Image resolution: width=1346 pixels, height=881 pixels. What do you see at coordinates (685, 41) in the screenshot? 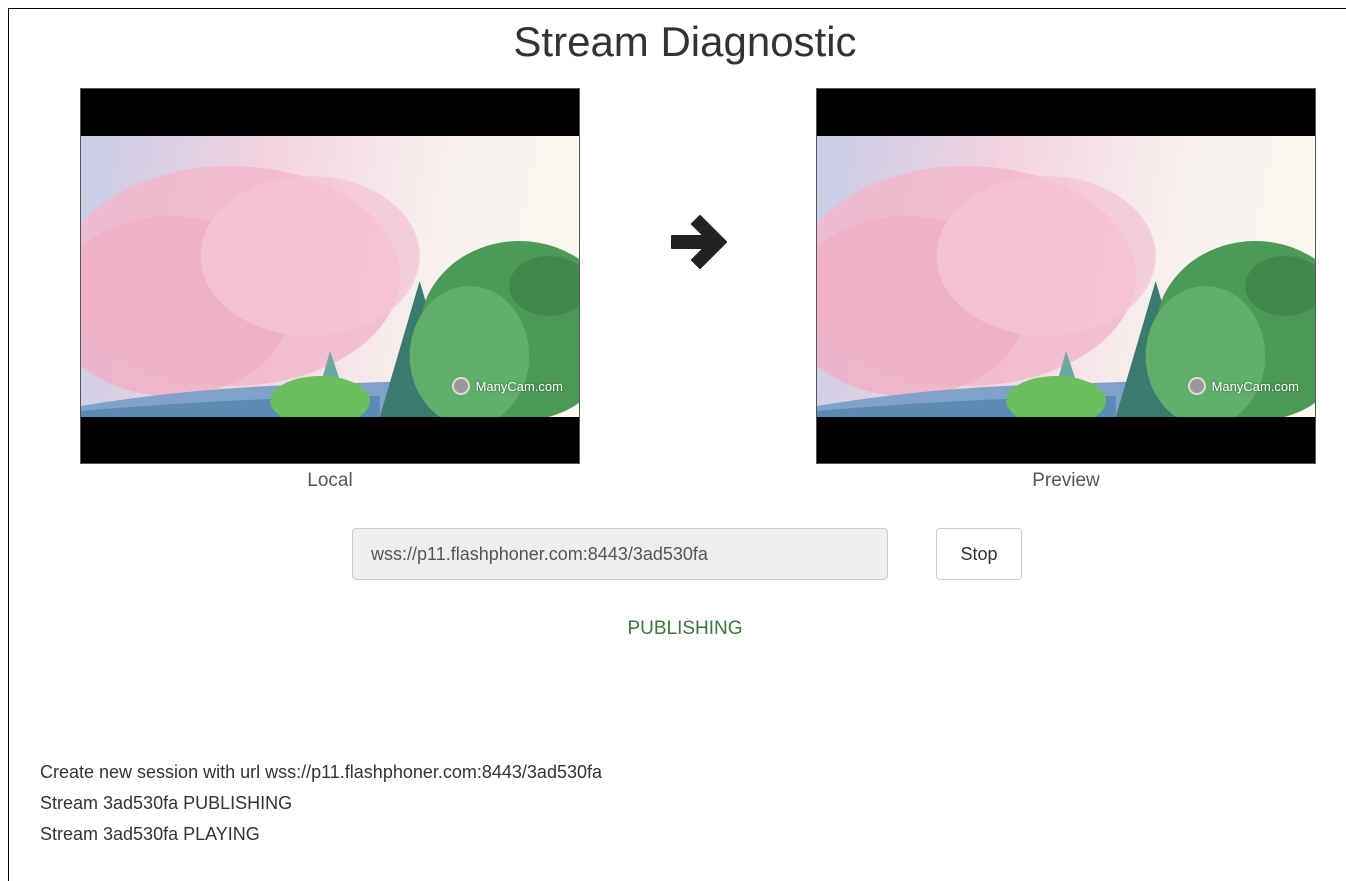
I see `page-title: Stream Diagnostic` at bounding box center [685, 41].